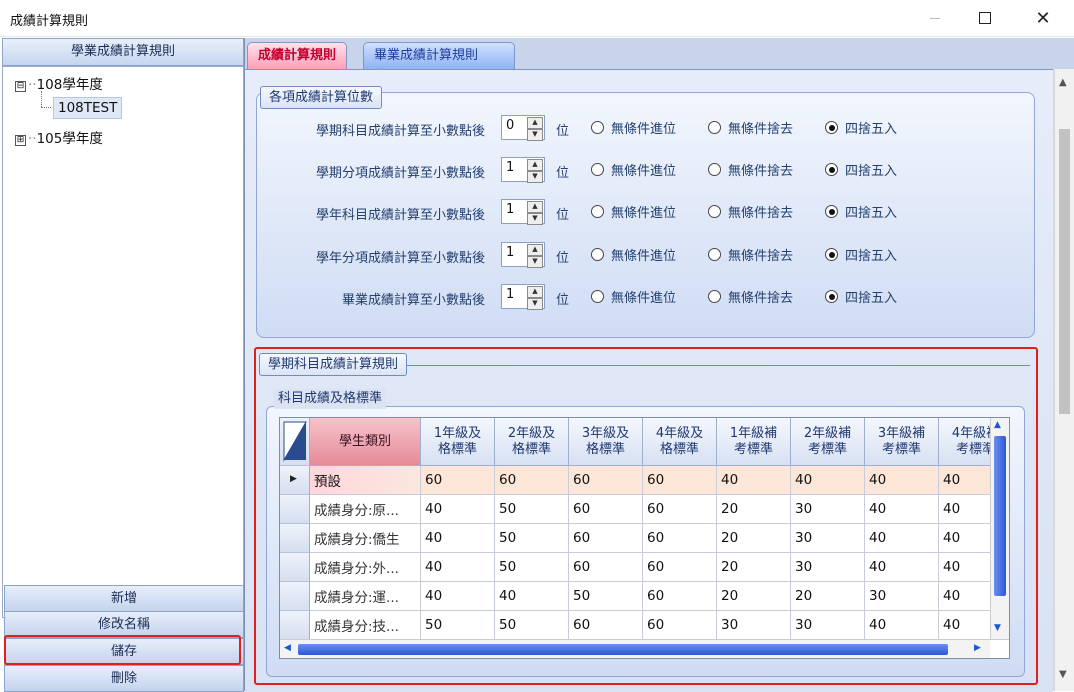  Describe the element at coordinates (1000, 516) in the screenshot. I see `grid-scroll-thumb` at that location.